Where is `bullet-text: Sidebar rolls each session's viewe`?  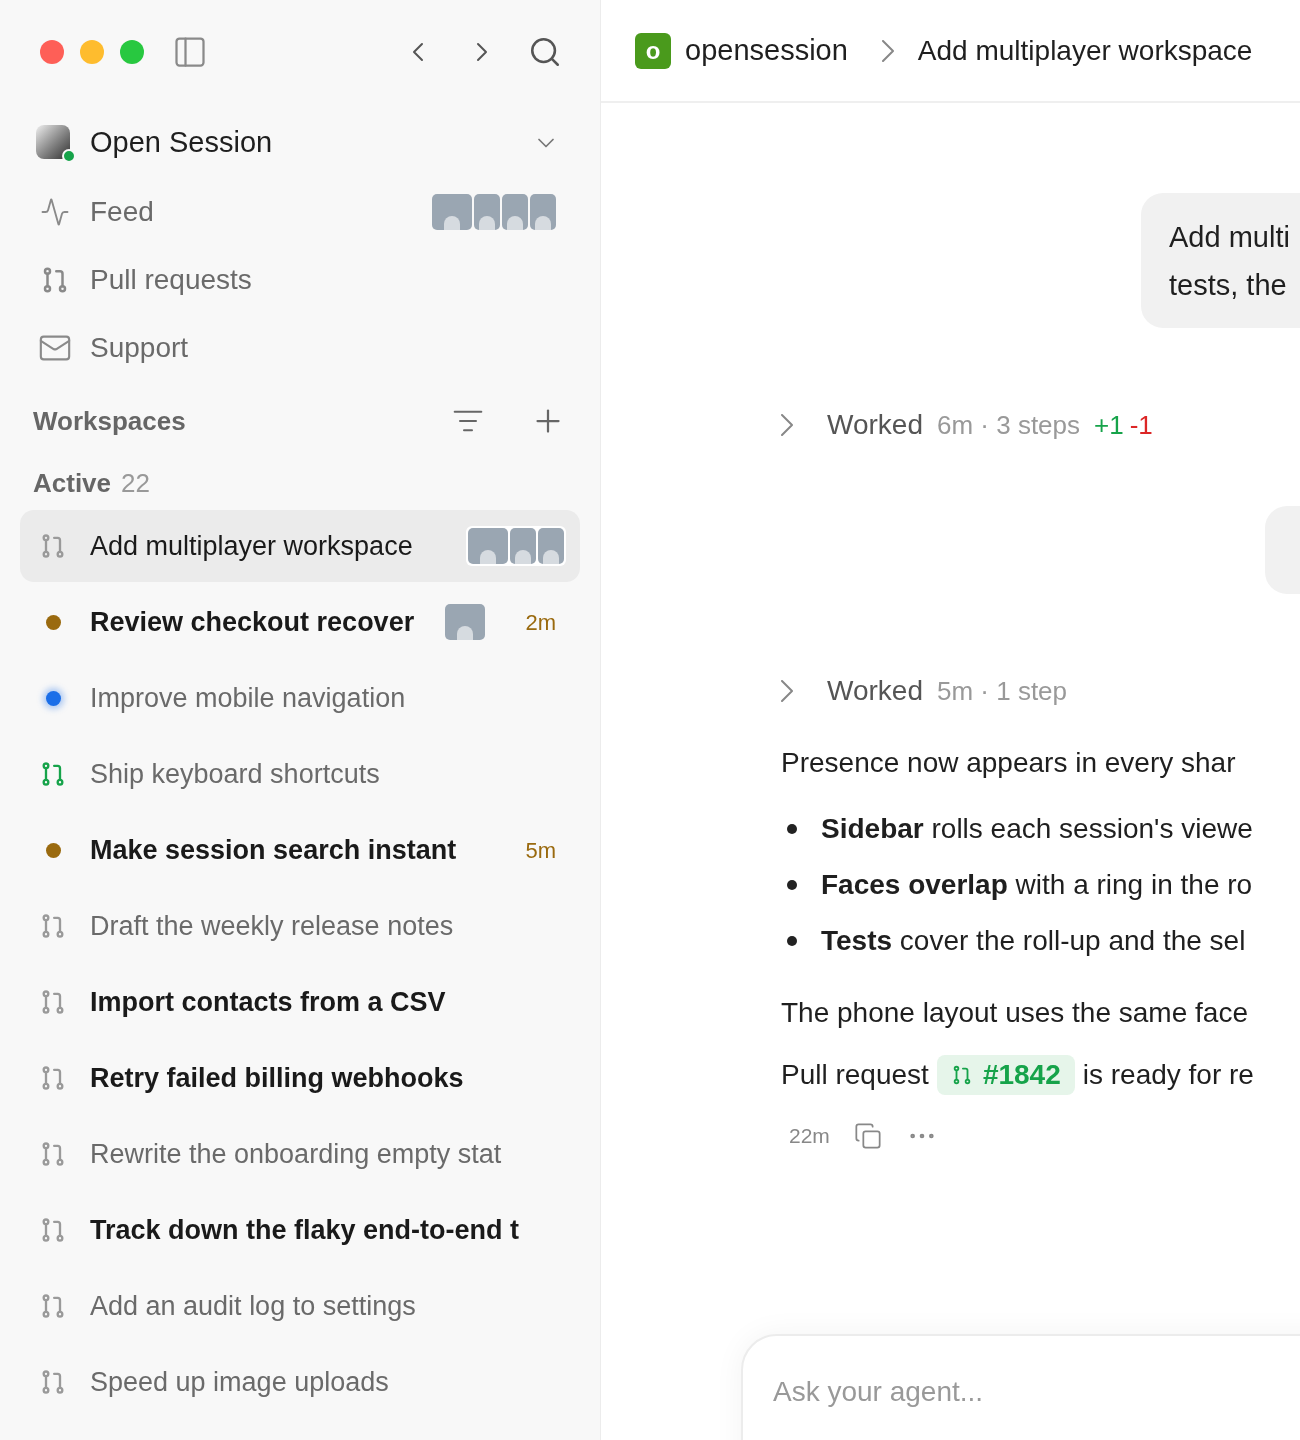
bullet-text: Sidebar rolls each session's viewe is located at coordinates (1037, 829).